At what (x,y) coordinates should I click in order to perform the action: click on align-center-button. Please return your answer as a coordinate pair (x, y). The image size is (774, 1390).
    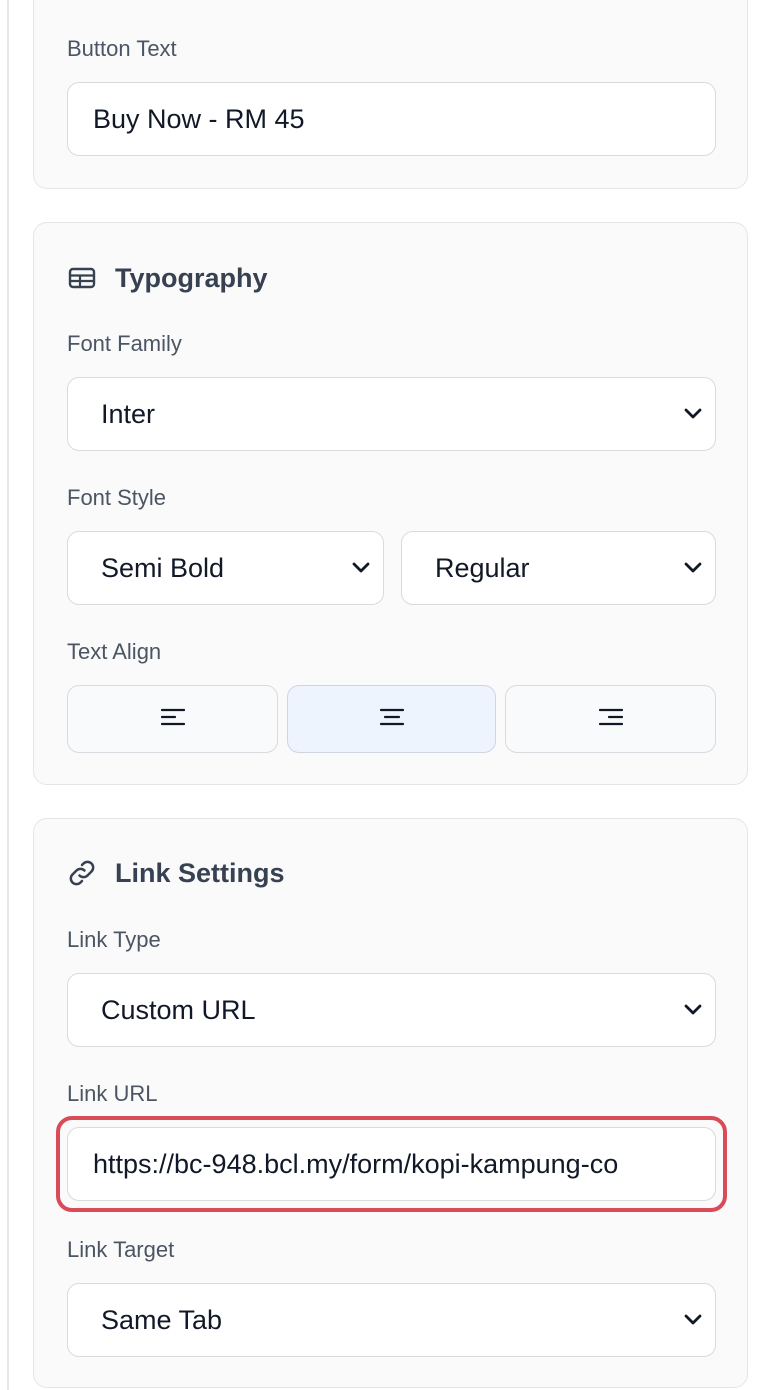
    Looking at the image, I should click on (391, 719).